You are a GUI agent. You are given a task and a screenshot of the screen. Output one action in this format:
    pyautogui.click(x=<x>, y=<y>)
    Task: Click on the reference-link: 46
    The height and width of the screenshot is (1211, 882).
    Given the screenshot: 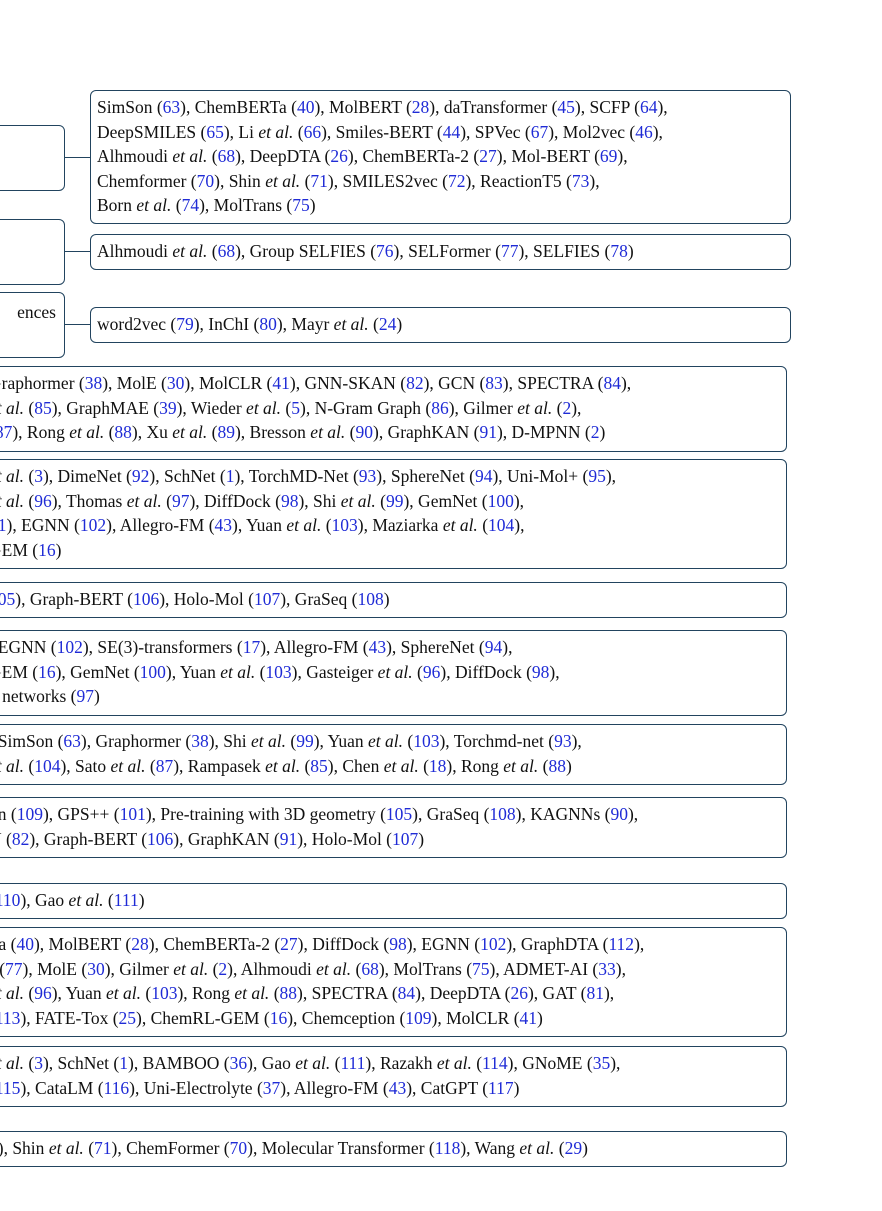 What is the action you would take?
    pyautogui.click(x=644, y=132)
    